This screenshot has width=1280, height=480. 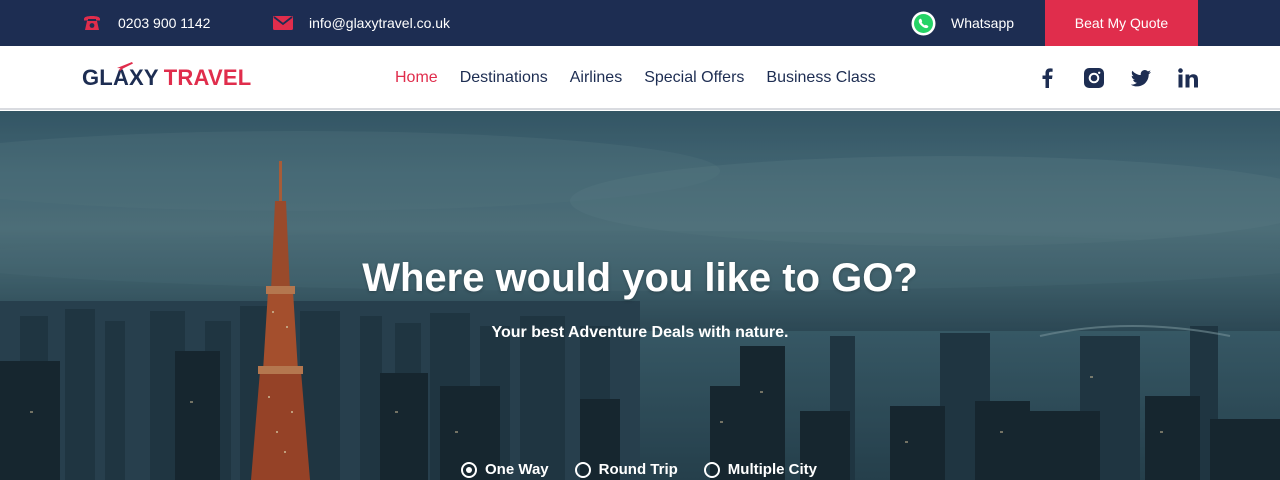 I want to click on nav-airlines: Airlines, so click(x=596, y=78).